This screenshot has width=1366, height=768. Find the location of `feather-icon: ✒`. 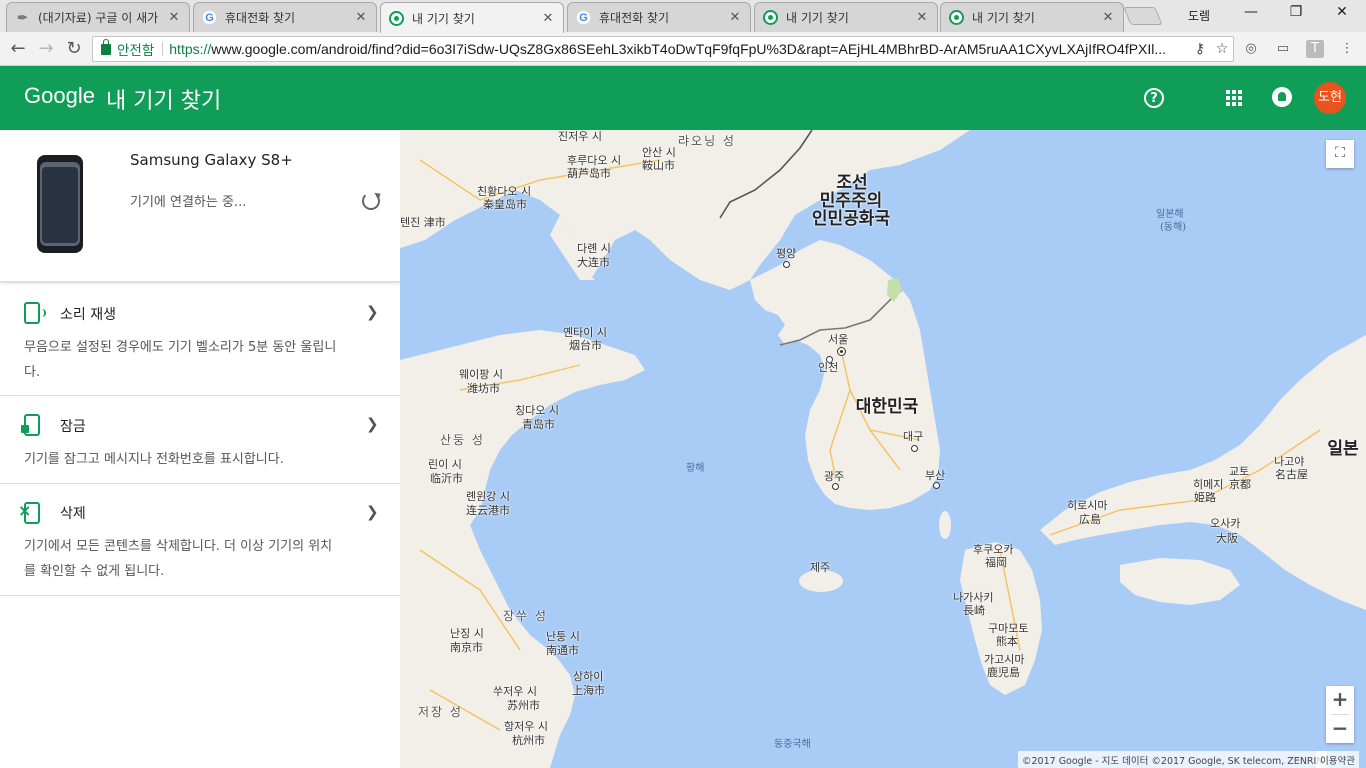

feather-icon: ✒ is located at coordinates (22, 17).